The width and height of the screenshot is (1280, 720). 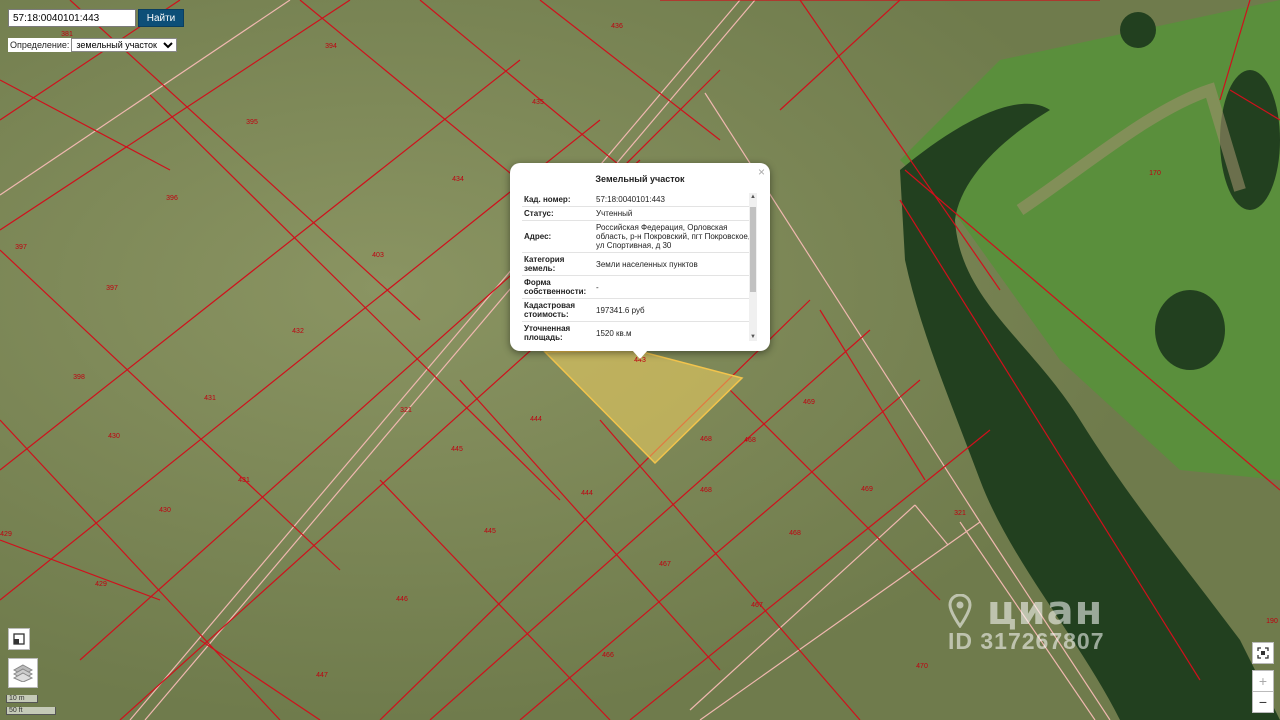 What do you see at coordinates (539, 213) in the screenshot?
I see `row-key: Статус:` at bounding box center [539, 213].